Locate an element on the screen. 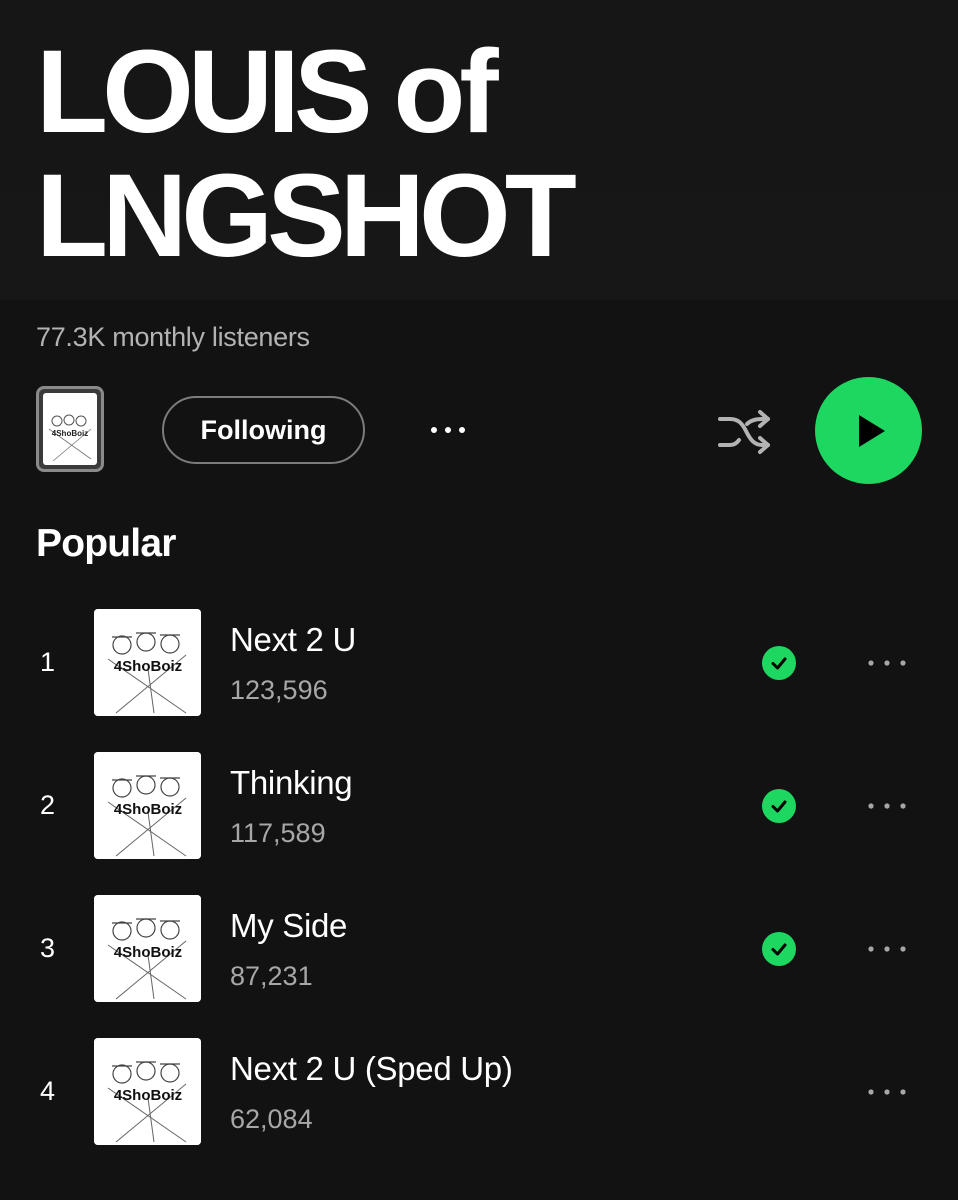 The image size is (958, 1200). track-rank: 3 is located at coordinates (48, 948).